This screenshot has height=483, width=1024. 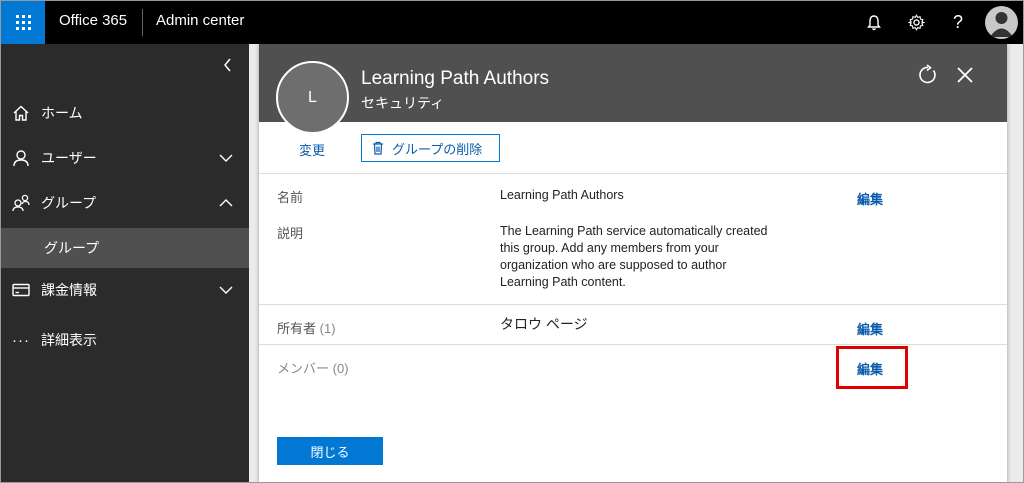 What do you see at coordinates (563, 282) in the screenshot?
I see `description-line: Learning Path content.` at bounding box center [563, 282].